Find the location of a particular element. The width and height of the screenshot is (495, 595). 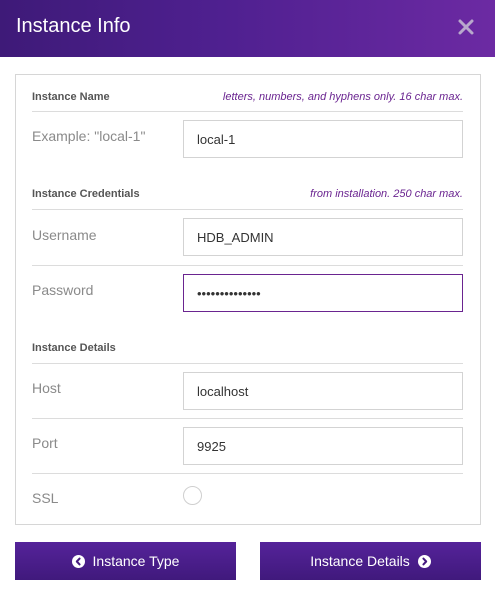

username-input is located at coordinates (323, 237).